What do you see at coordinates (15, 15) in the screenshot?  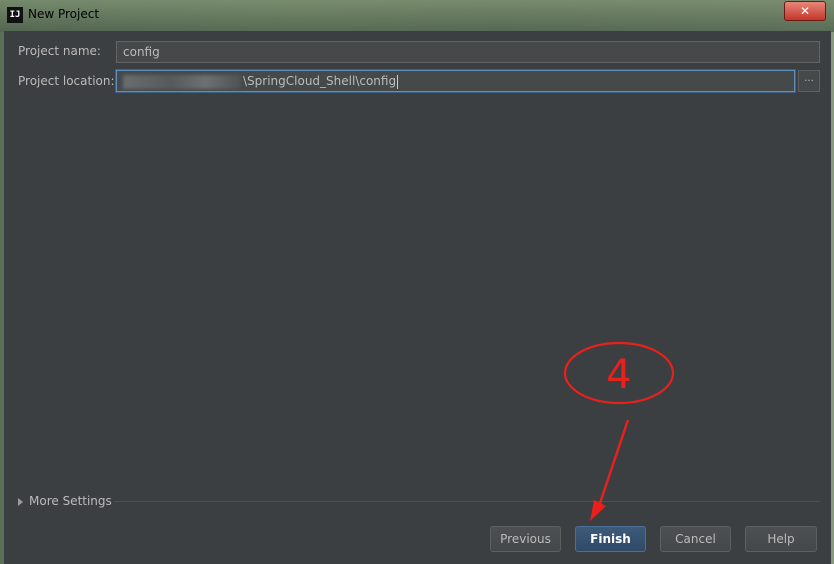 I see `intellij-icon: IJ` at bounding box center [15, 15].